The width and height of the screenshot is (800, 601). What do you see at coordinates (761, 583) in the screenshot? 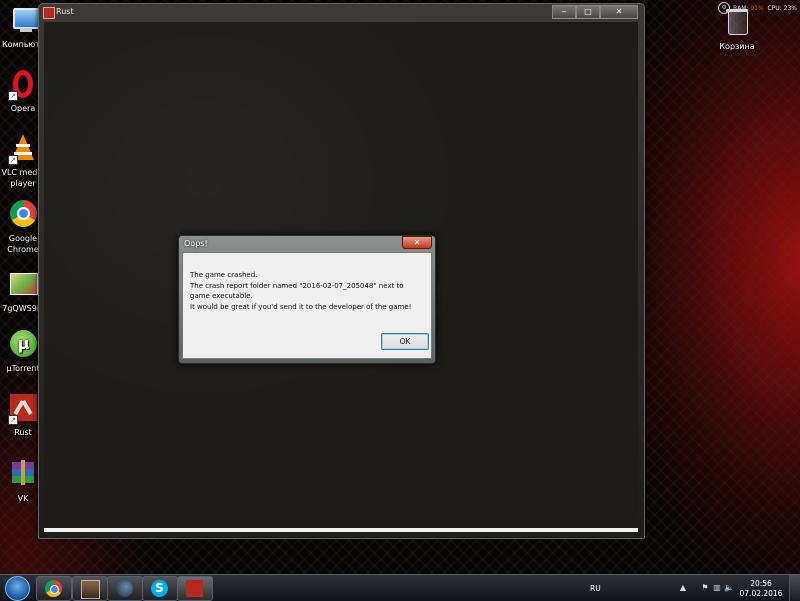
I see `clock-time: 20:56` at bounding box center [761, 583].